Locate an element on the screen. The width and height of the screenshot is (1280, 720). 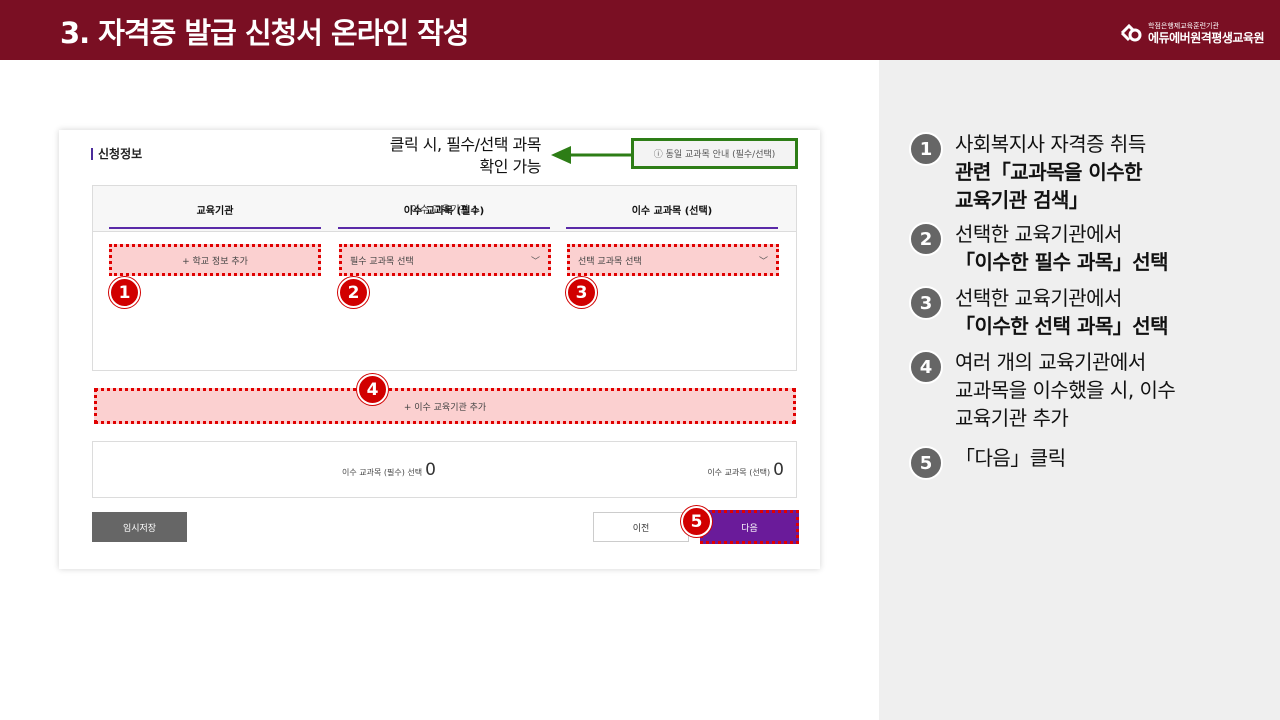
step-line: 교과목을 이수했을 시, 이수 is located at coordinates (1065, 390).